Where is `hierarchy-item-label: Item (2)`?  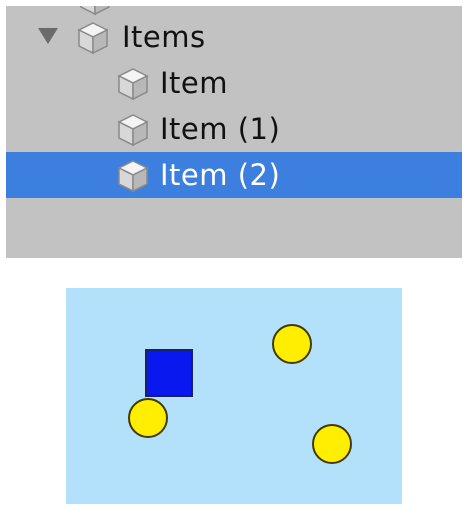
hierarchy-item-label: Item (2) is located at coordinates (220, 175).